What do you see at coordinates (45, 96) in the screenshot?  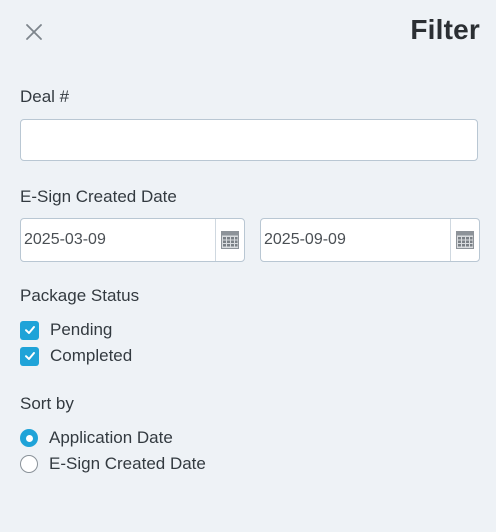 I see `deal-number-label: Deal #` at bounding box center [45, 96].